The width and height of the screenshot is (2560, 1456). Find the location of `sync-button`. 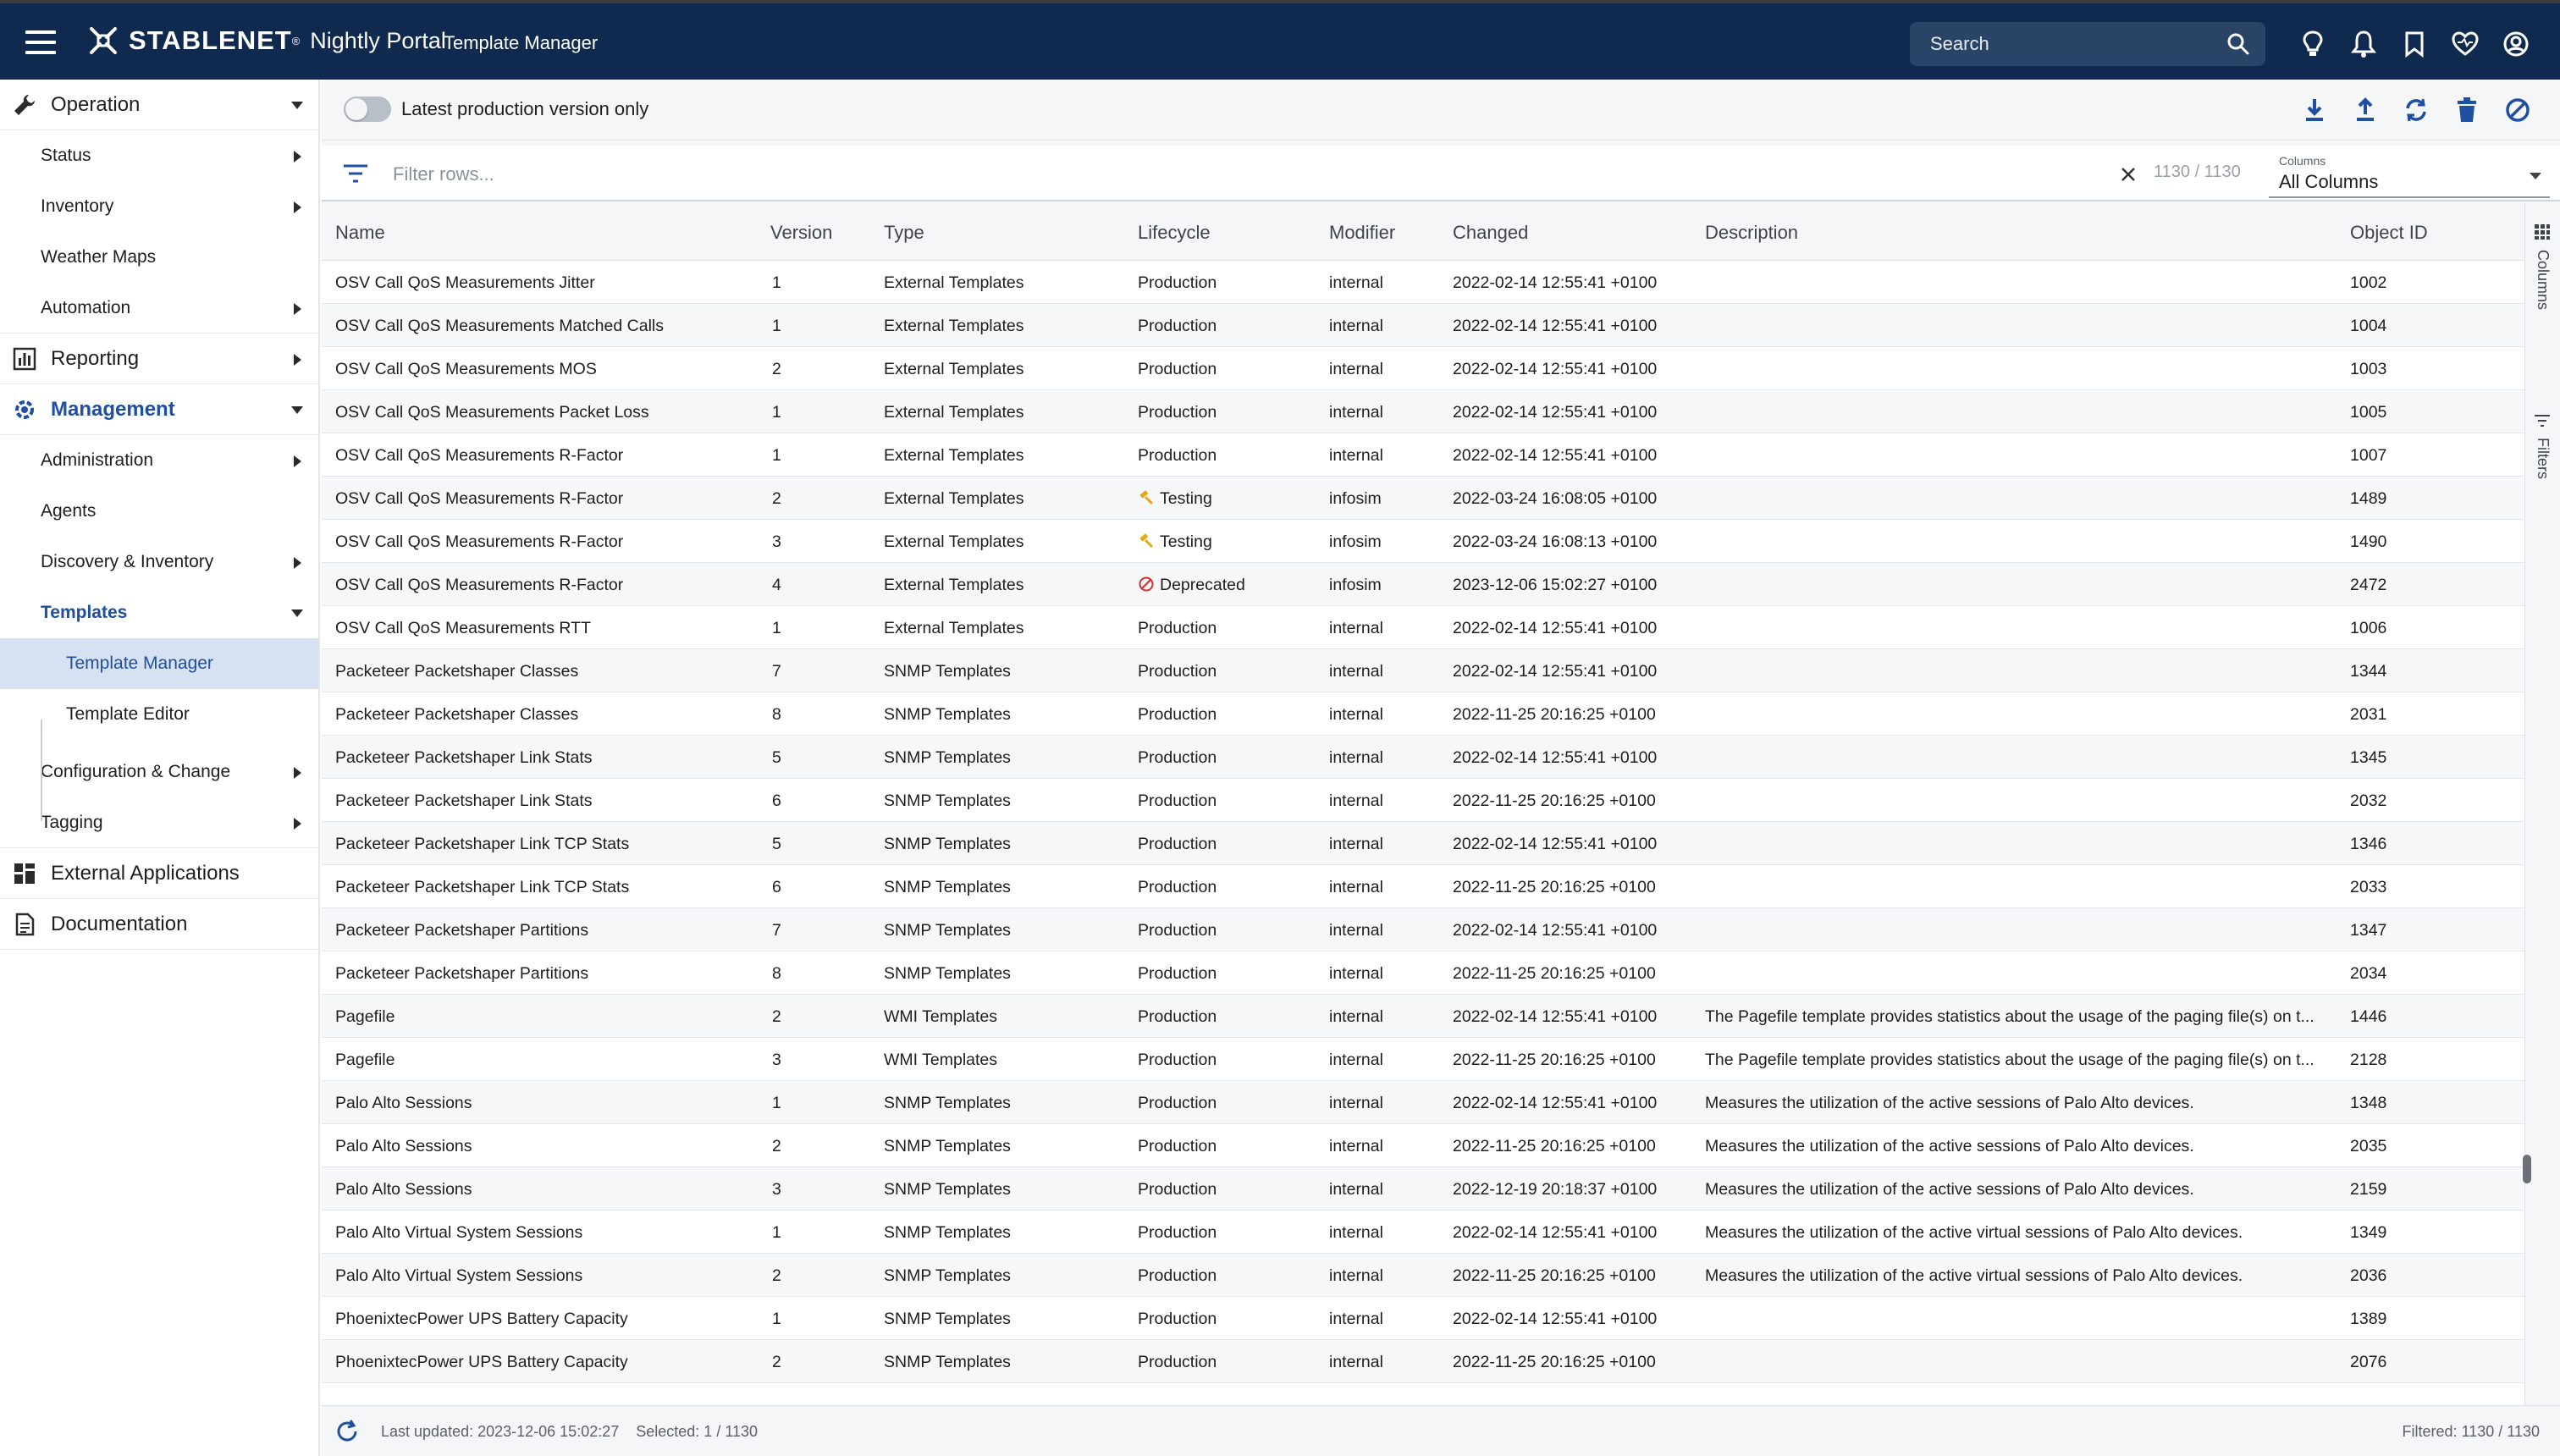

sync-button is located at coordinates (2416, 110).